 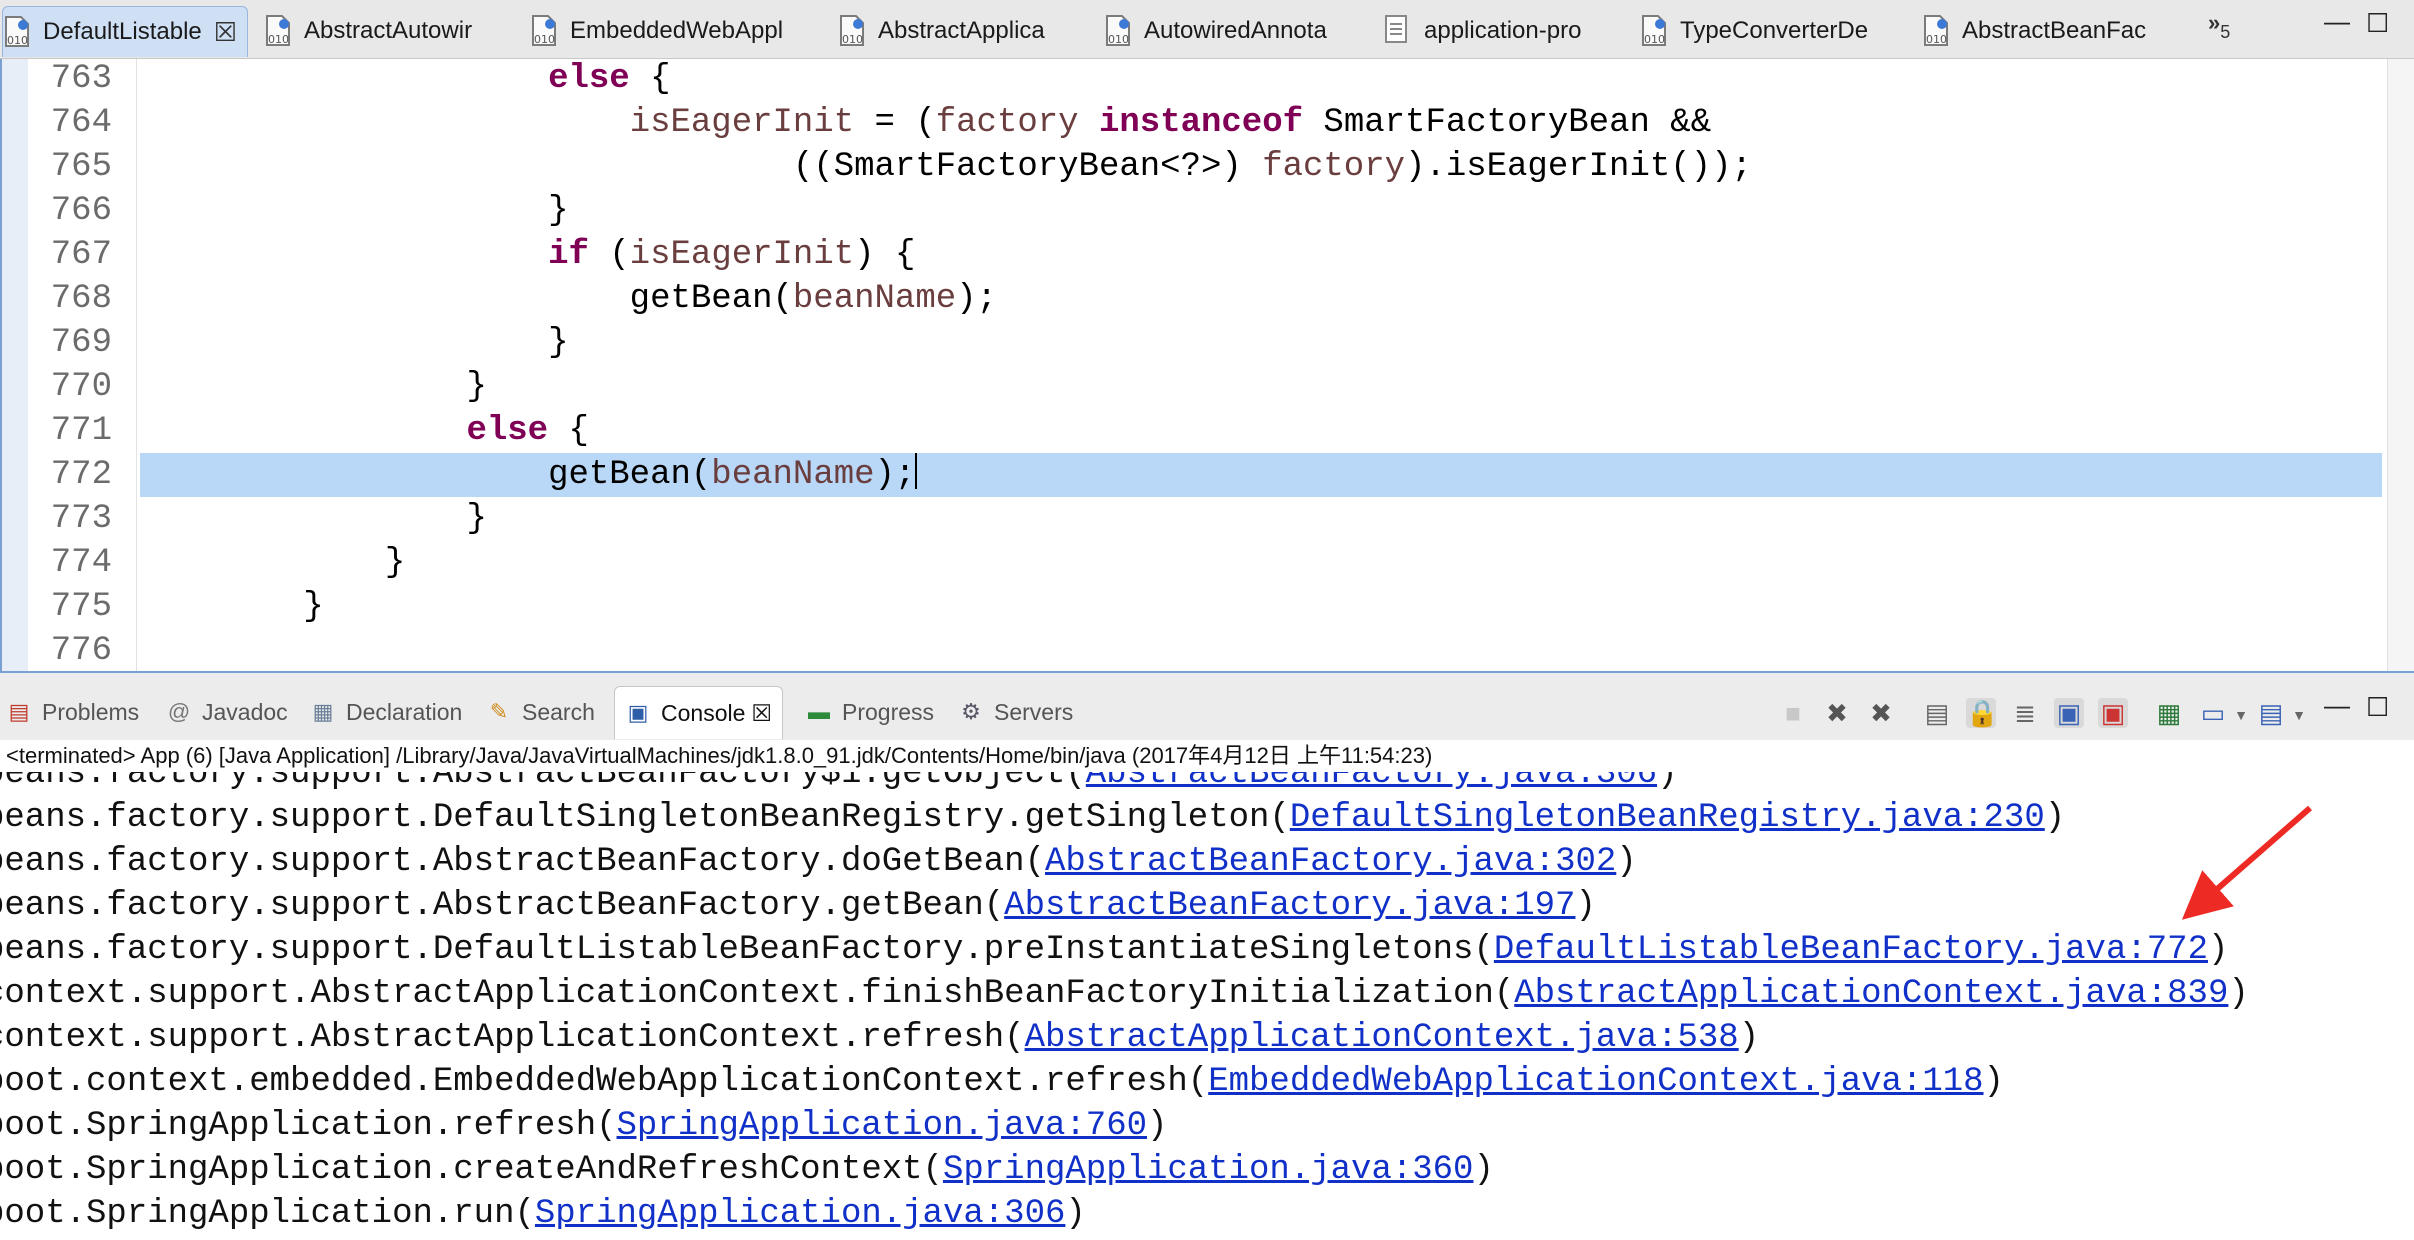 I want to click on stack-frame-method: boot.SpringApplication.refresh(, so click(x=308, y=1126).